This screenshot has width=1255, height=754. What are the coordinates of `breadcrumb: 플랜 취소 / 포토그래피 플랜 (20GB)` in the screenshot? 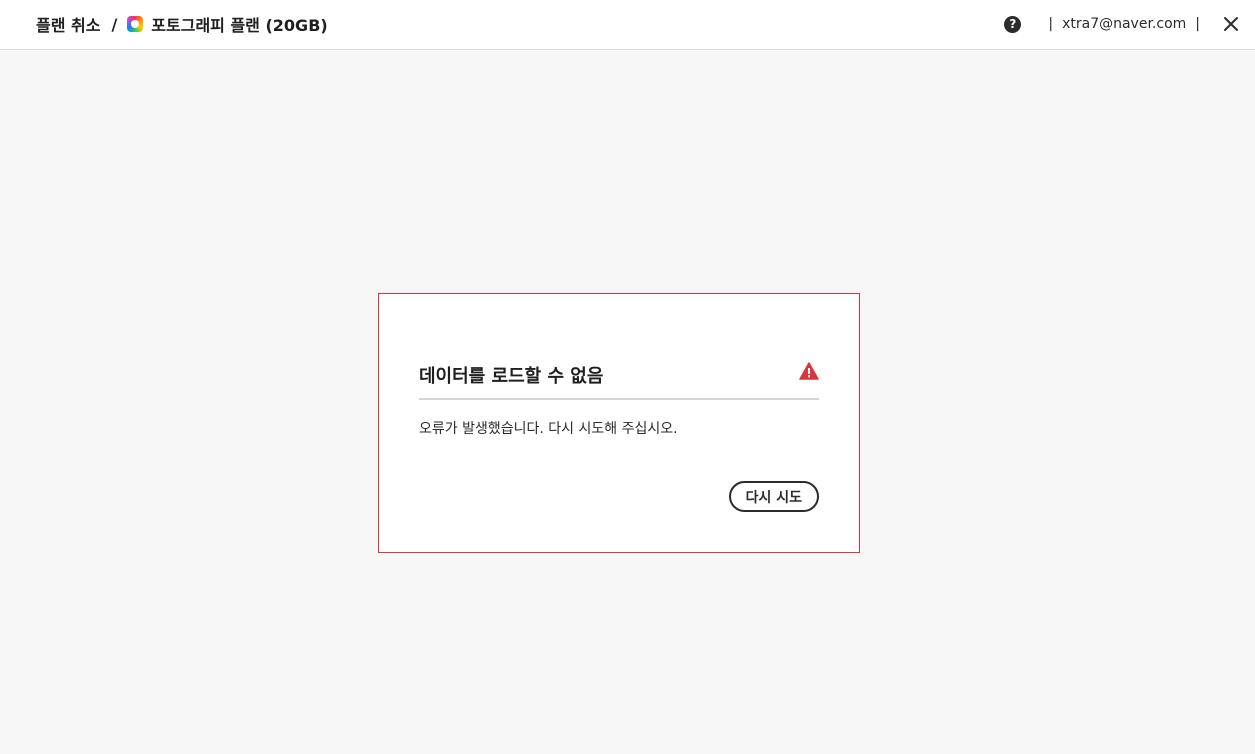 It's located at (182, 24).